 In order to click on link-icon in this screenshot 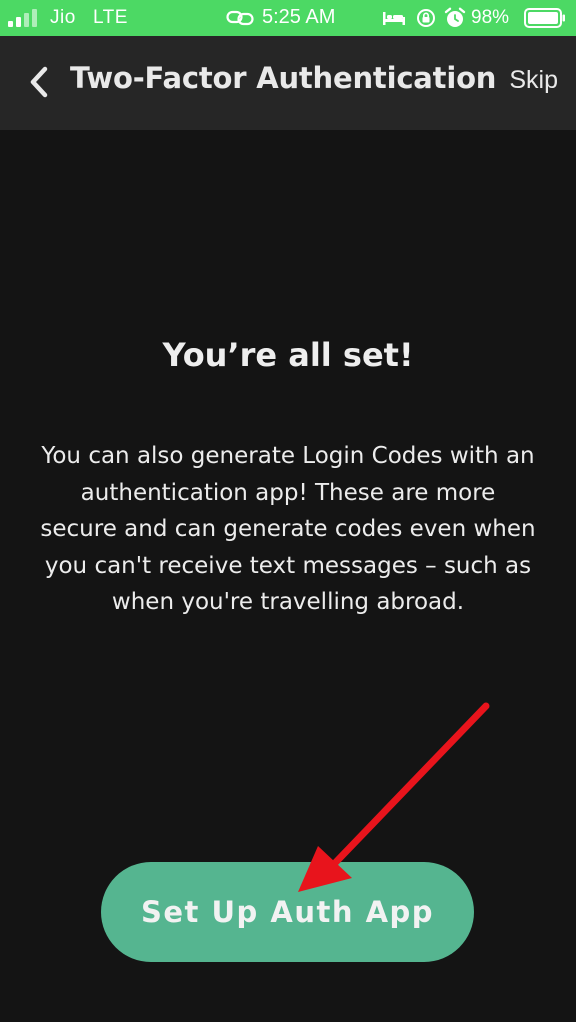, I will do `click(240, 18)`.